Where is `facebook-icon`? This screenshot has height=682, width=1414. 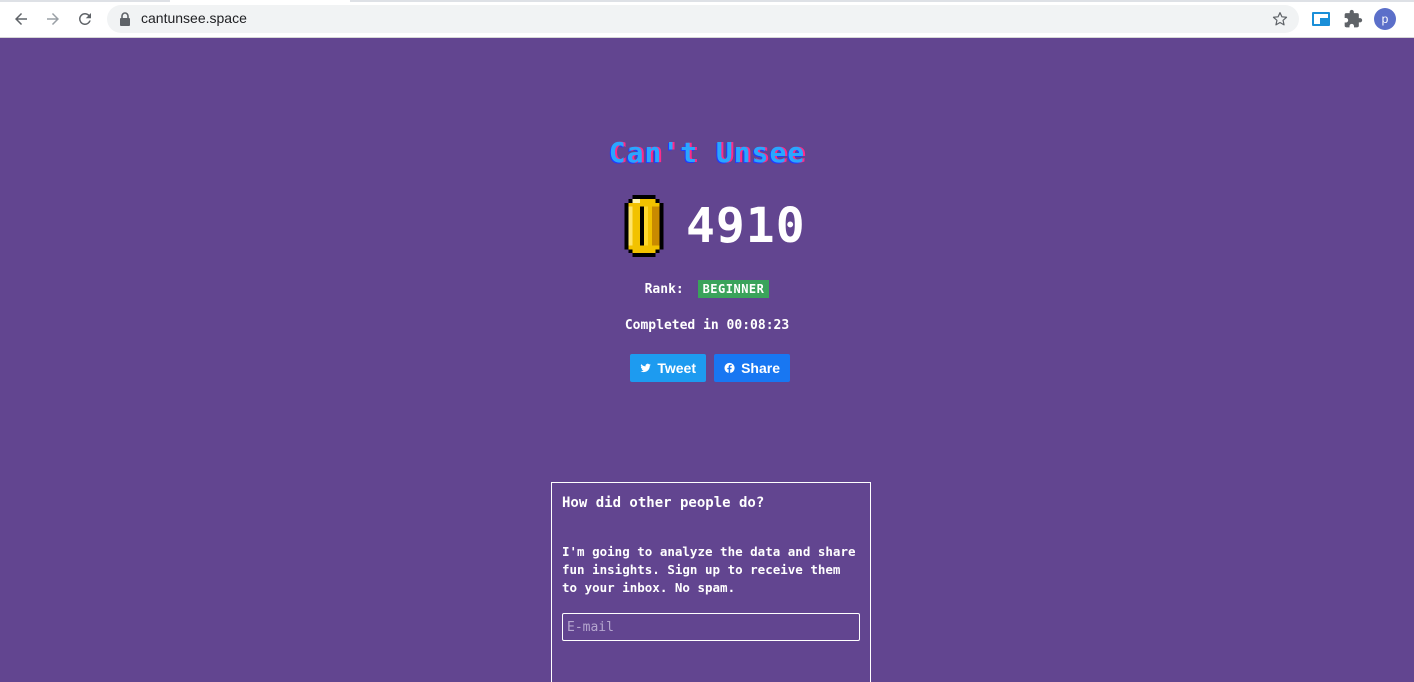 facebook-icon is located at coordinates (729, 368).